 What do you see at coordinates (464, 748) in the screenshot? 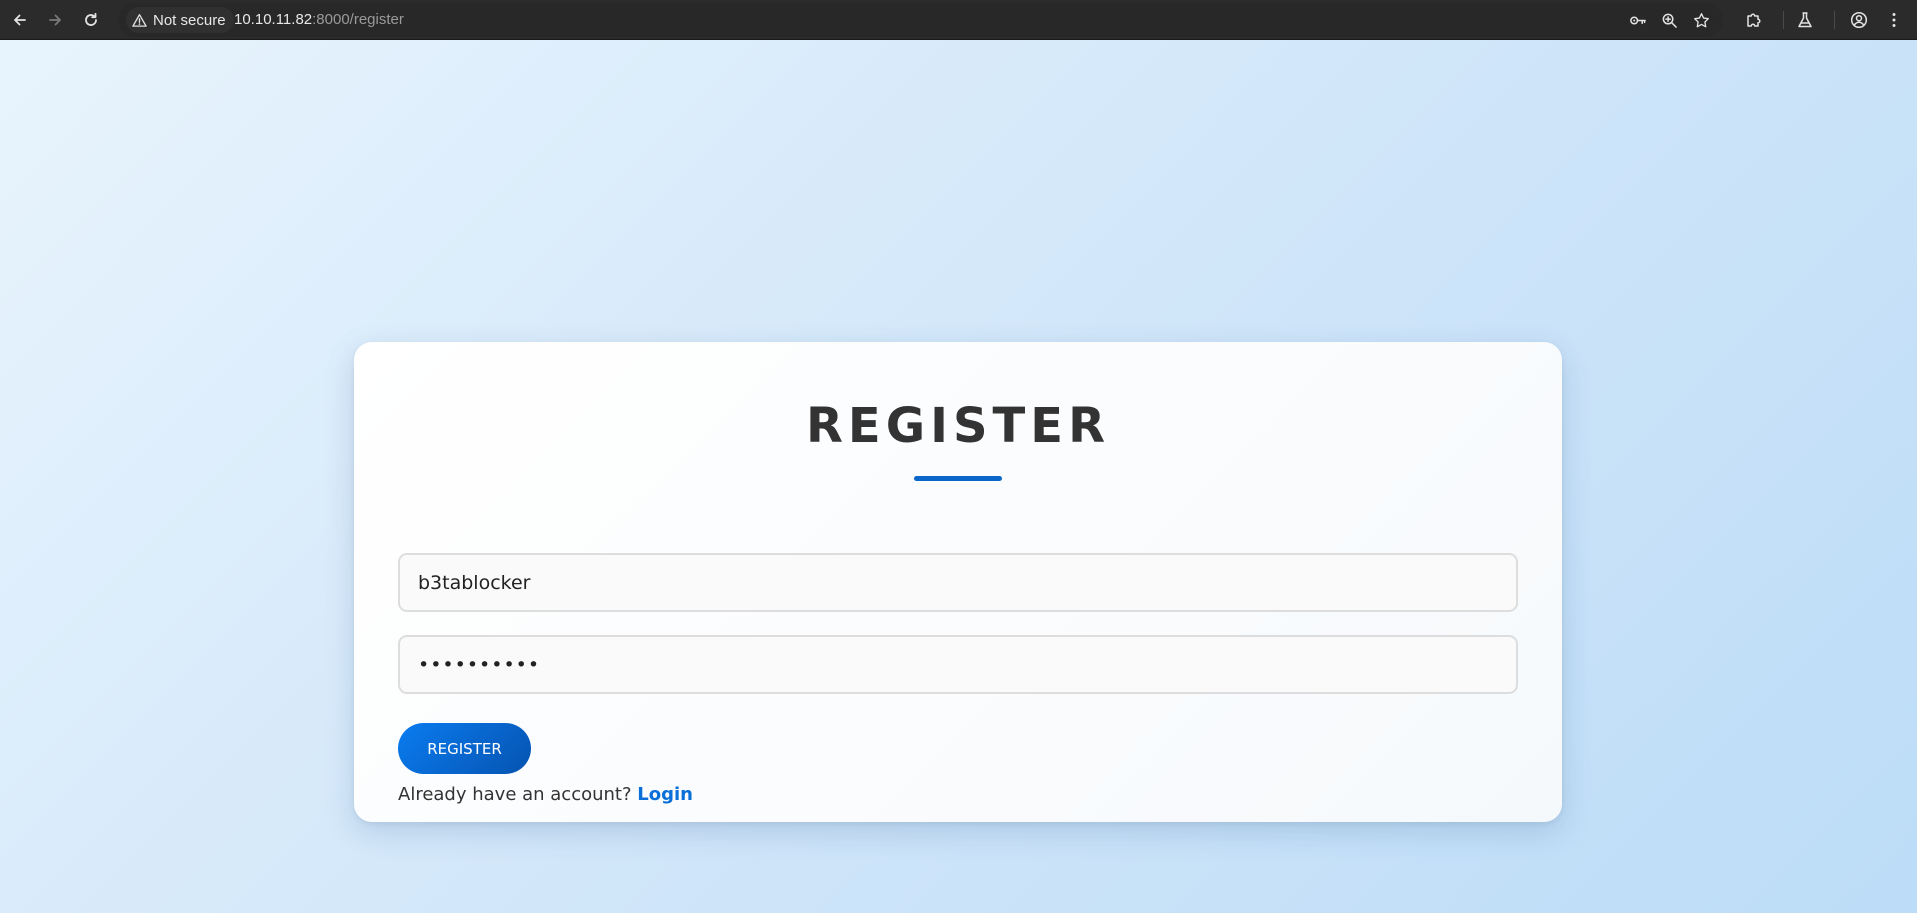
I see `register-button: REGISTER` at bounding box center [464, 748].